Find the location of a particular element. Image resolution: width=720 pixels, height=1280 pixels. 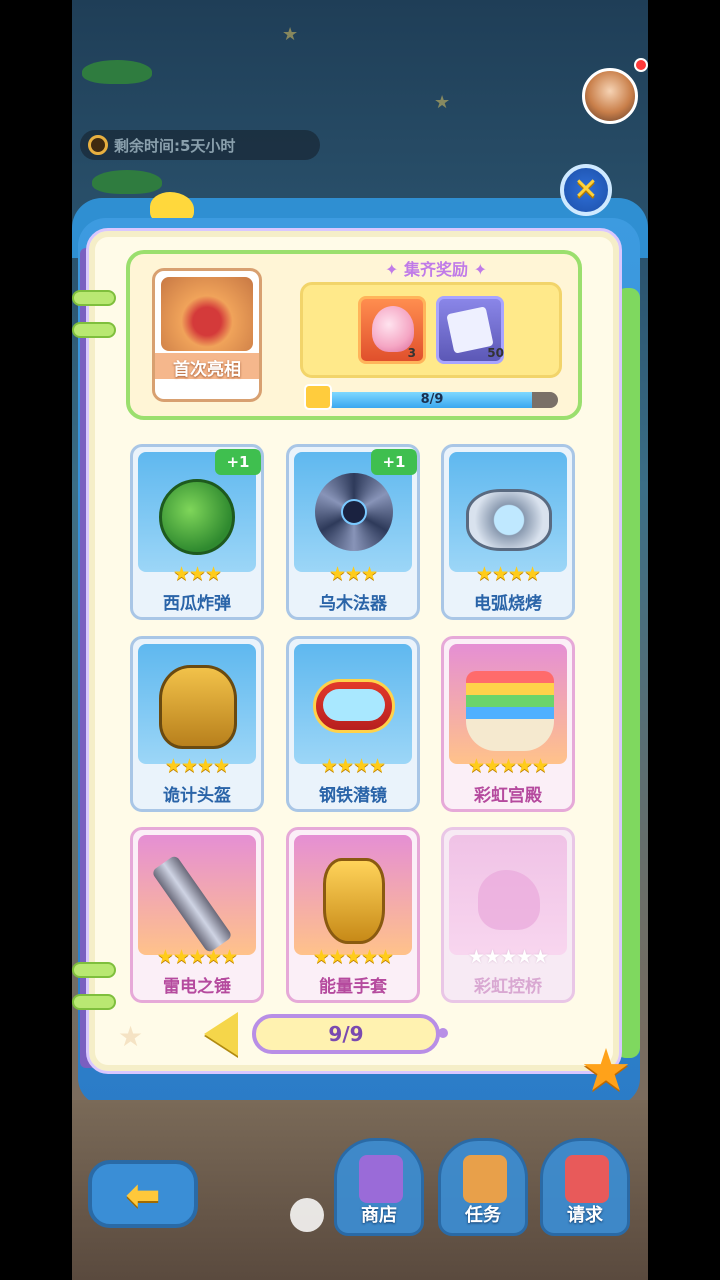

quest-button: 任务 is located at coordinates (483, 1187).